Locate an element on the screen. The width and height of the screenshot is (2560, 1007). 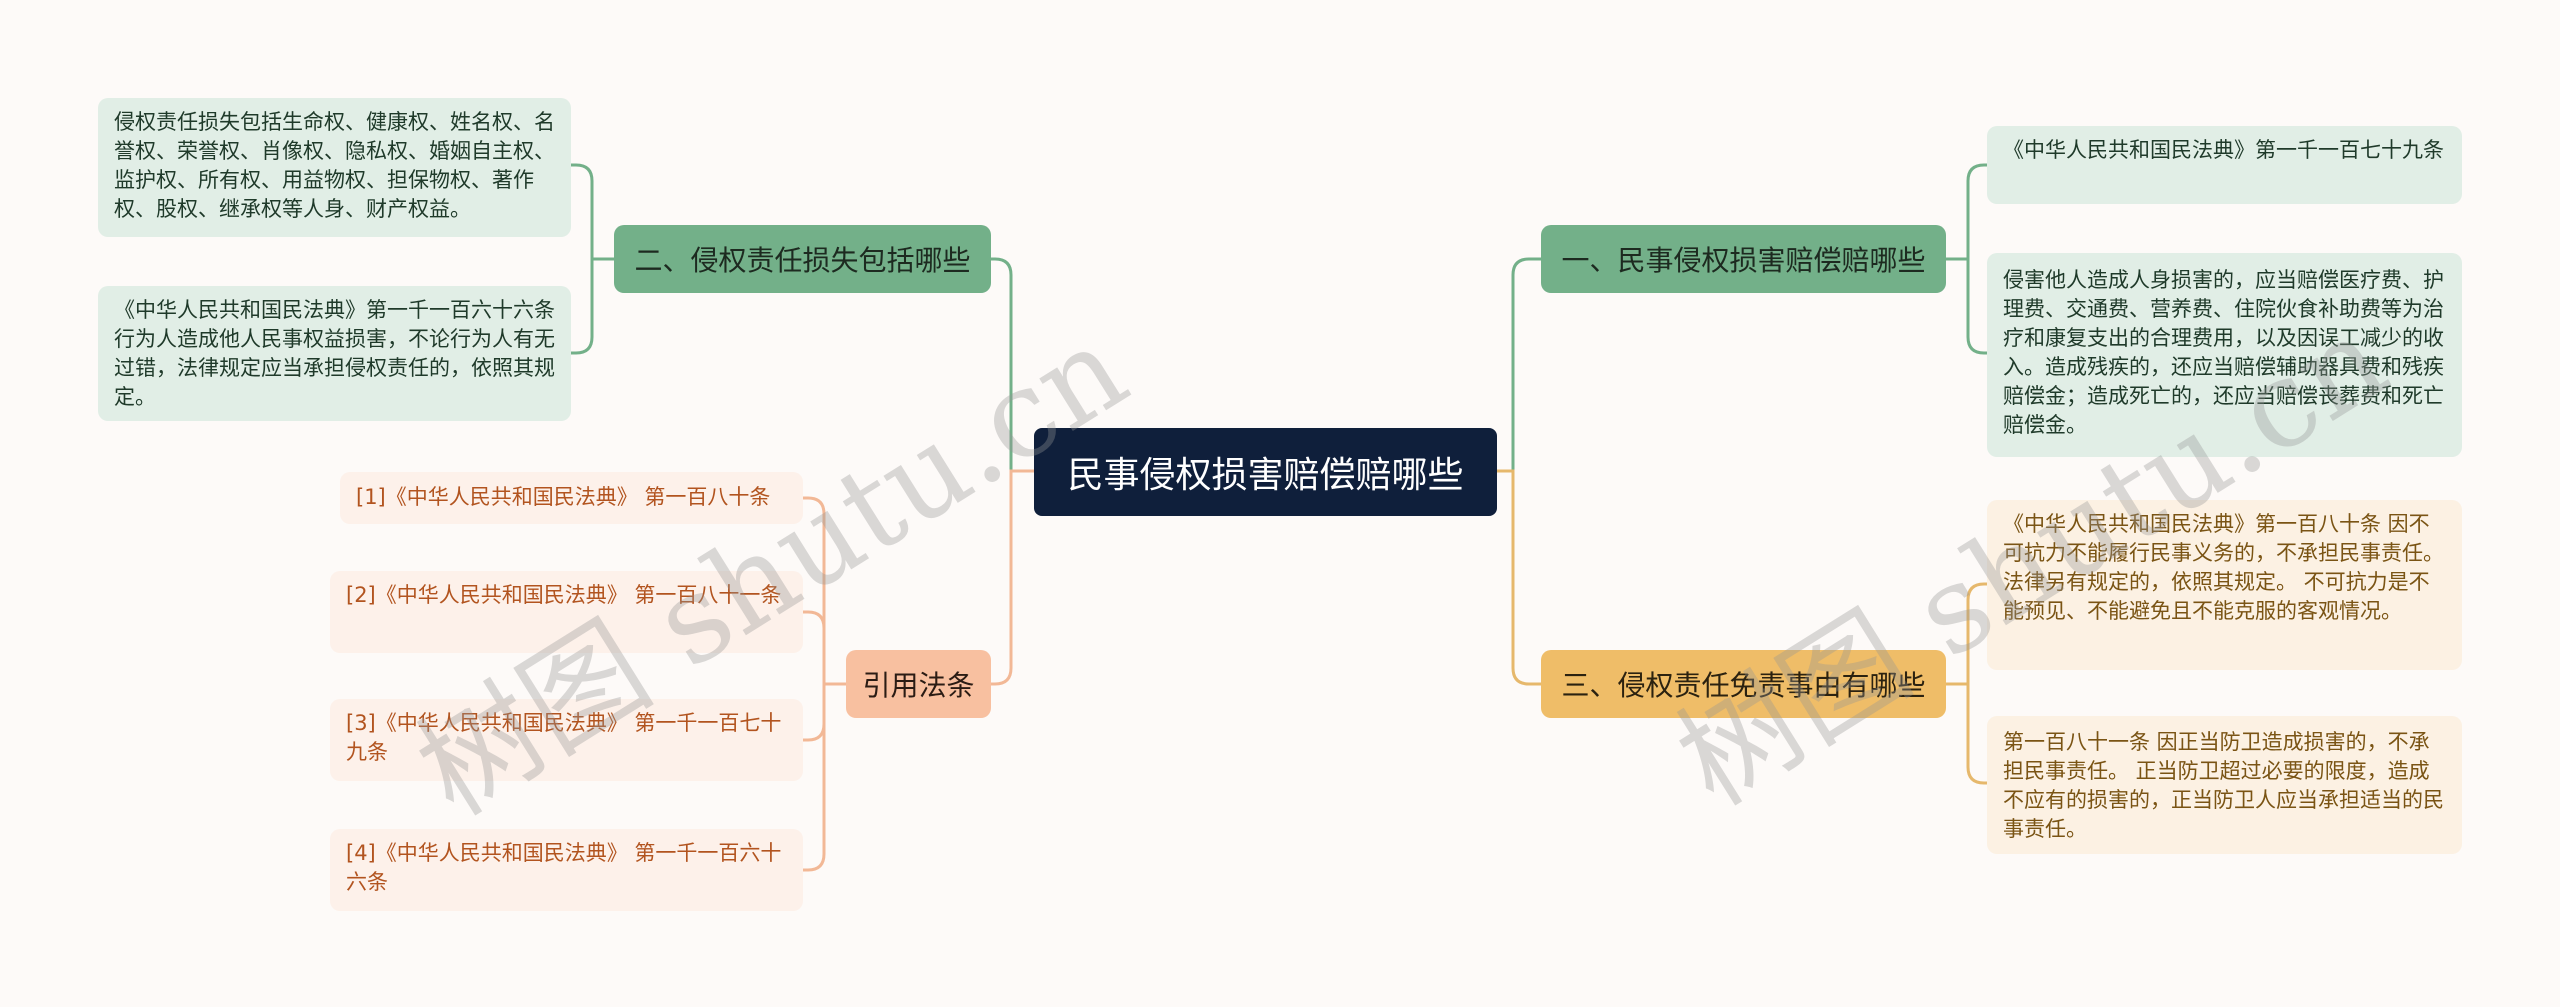
branch-one-title: 一、民事侵权损害赔偿赔哪些 is located at coordinates (1743, 260).